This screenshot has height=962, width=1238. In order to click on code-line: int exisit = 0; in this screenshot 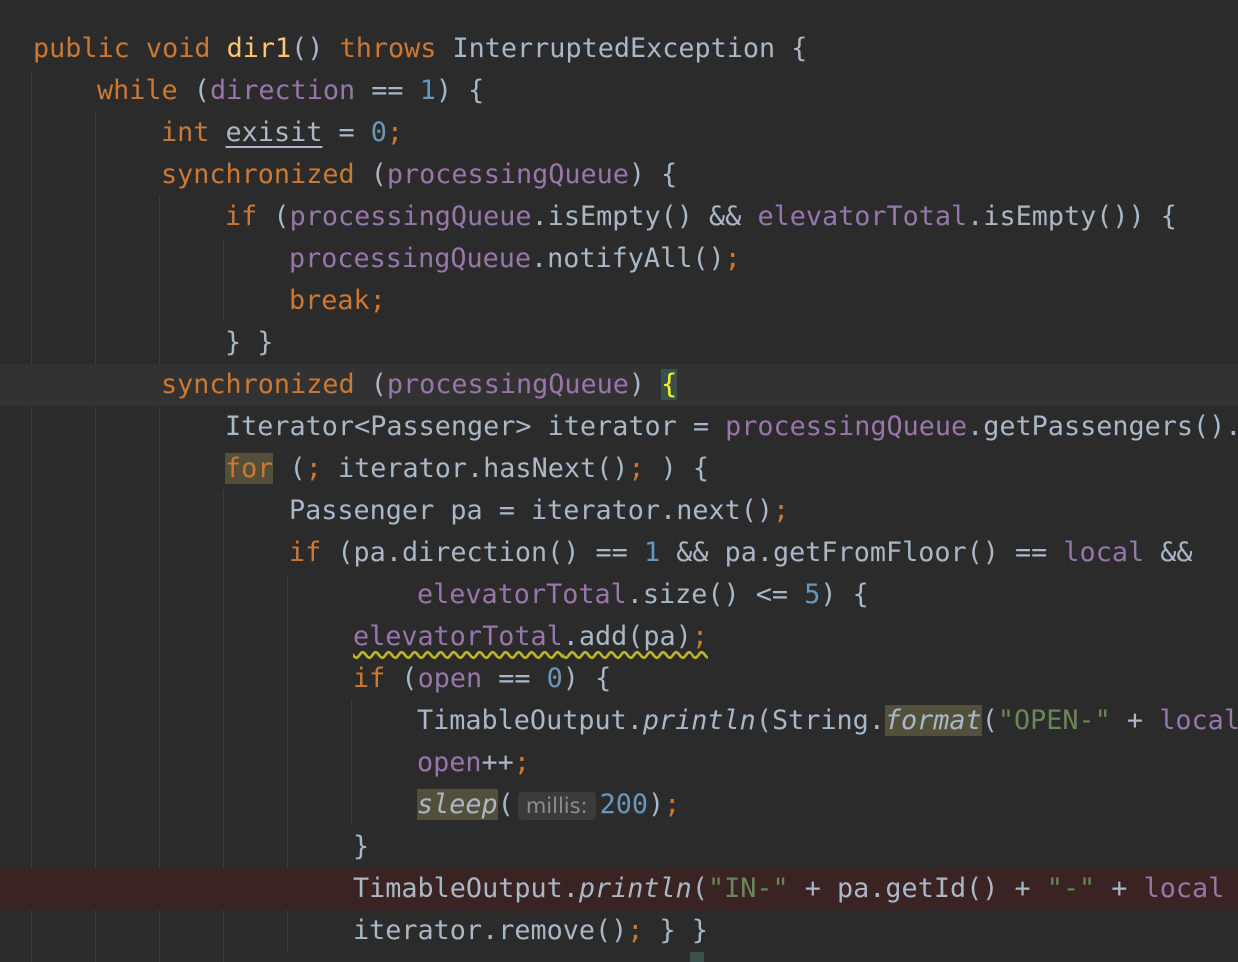, I will do `click(619, 133)`.